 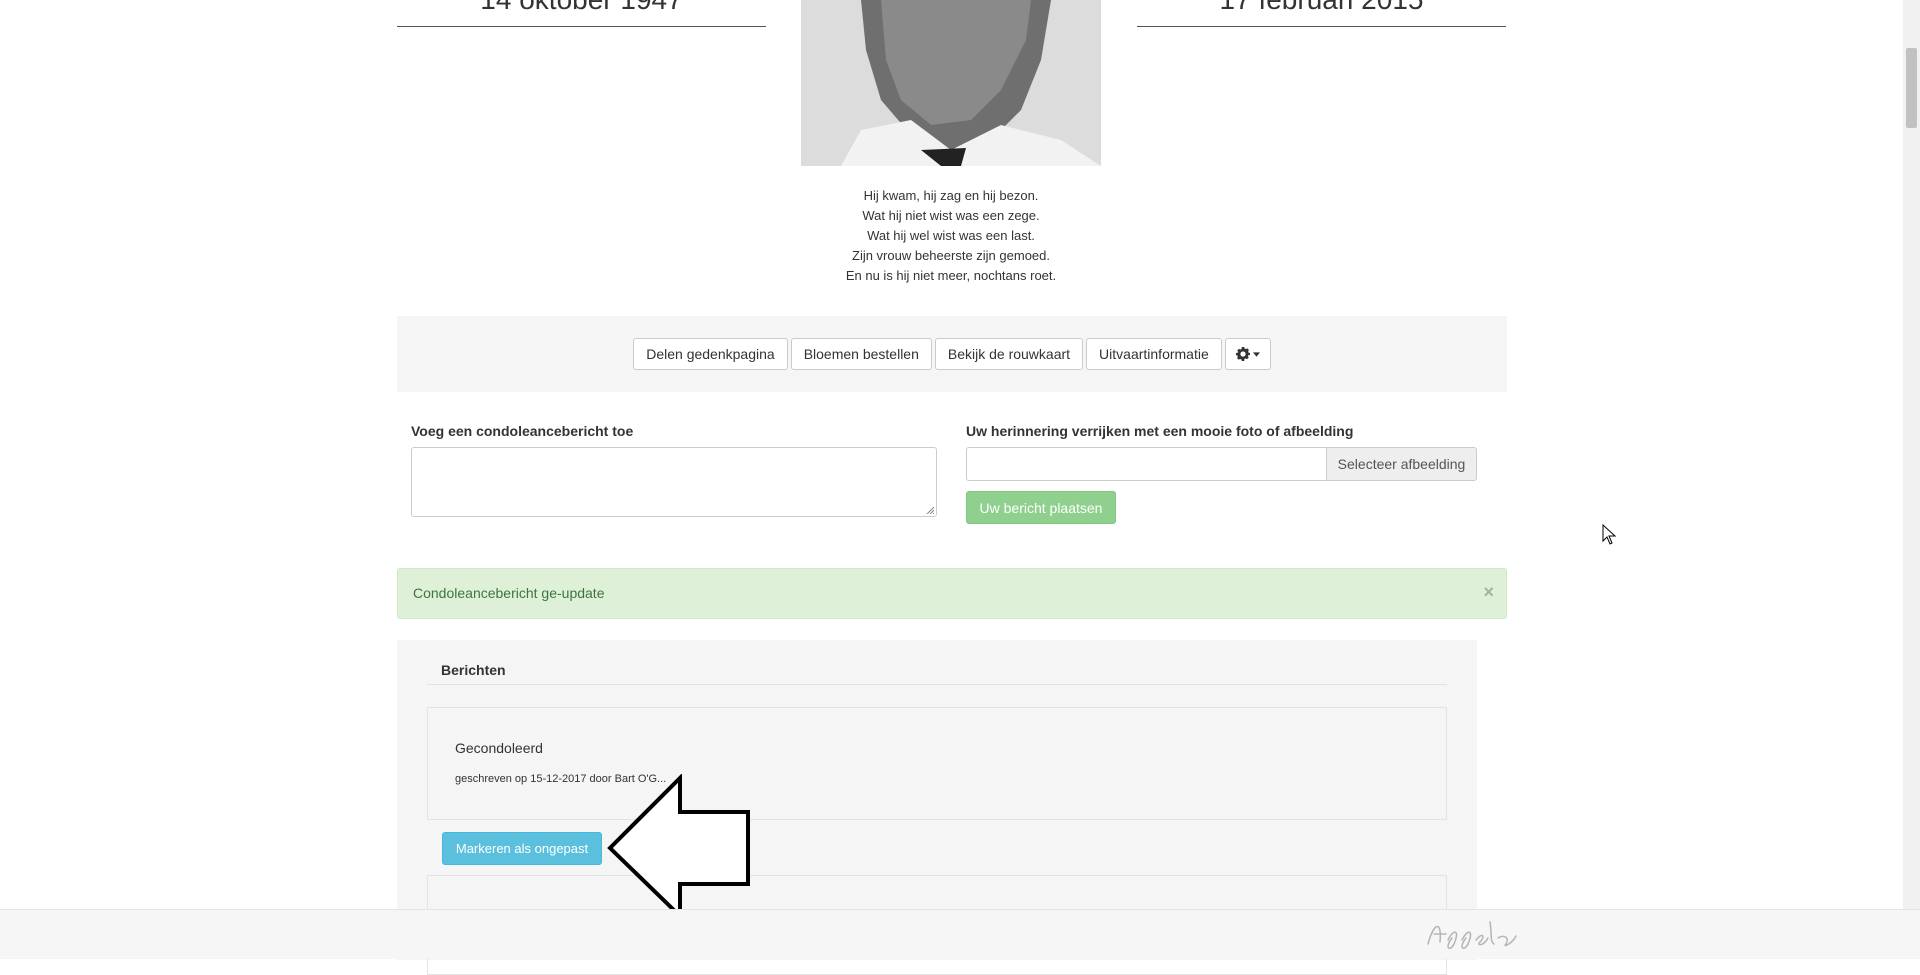 I want to click on poem-line: Zijn vrouw beheerste zijn gemoed., so click(x=951, y=255).